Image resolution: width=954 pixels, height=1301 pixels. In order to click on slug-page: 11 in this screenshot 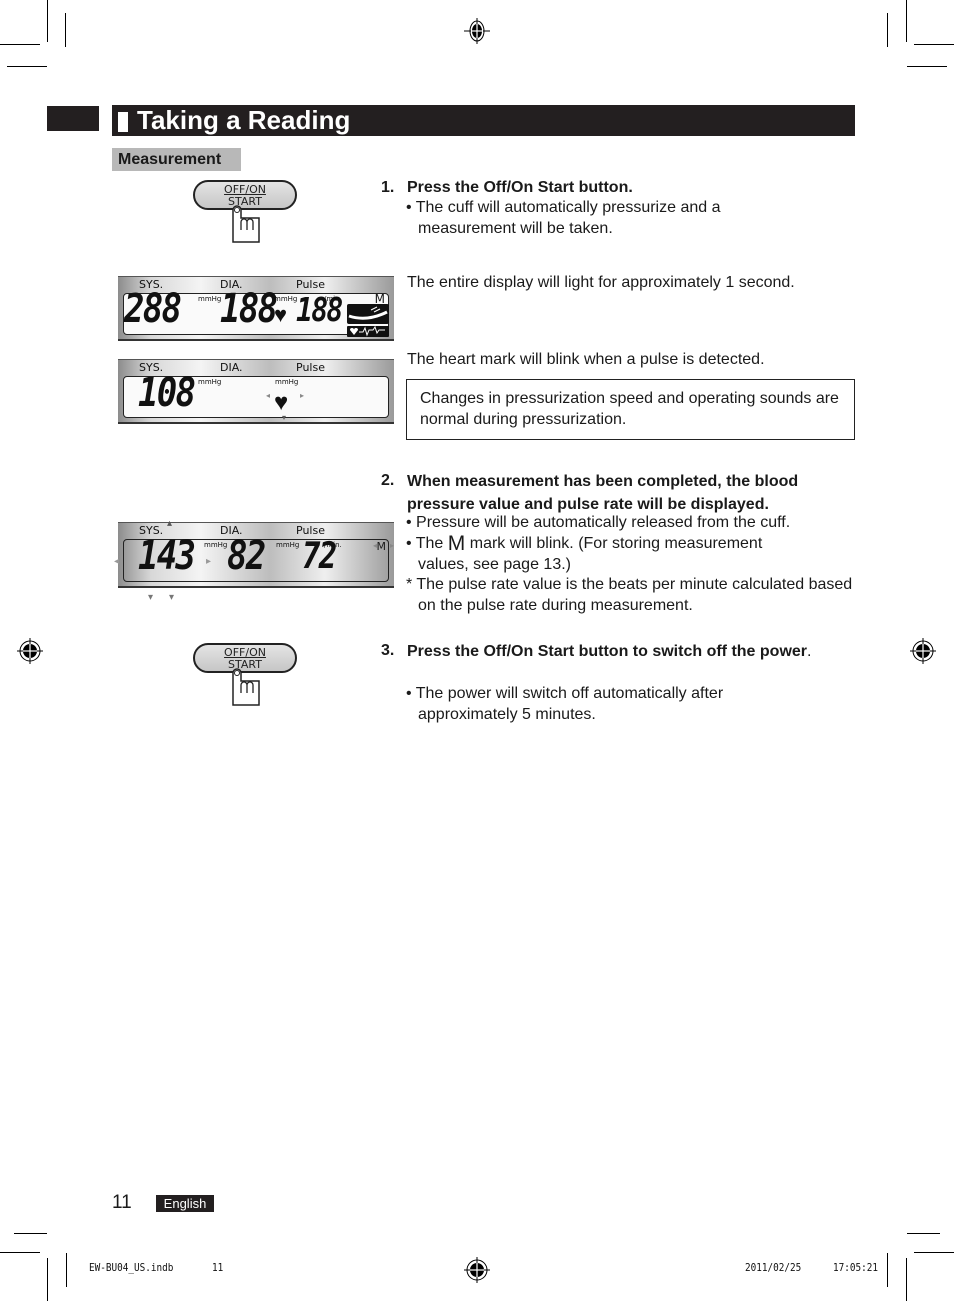, I will do `click(218, 1267)`.